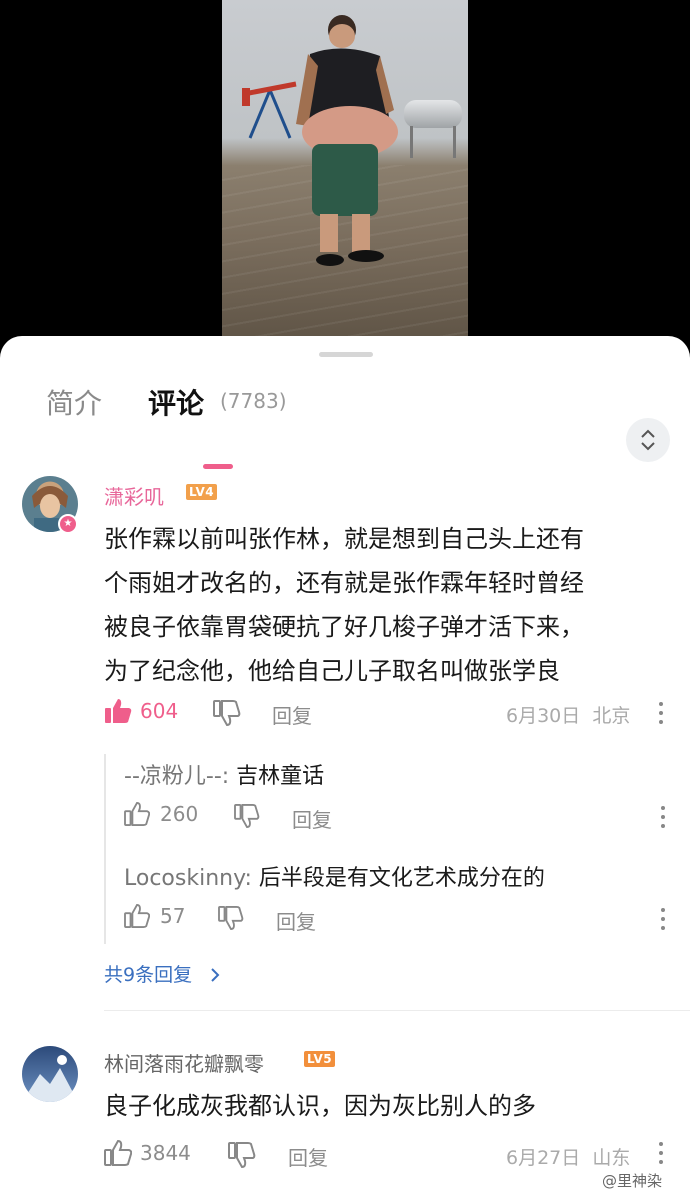 The width and height of the screenshot is (690, 1197). What do you see at coordinates (253, 401) in the screenshot?
I see `comments-count: (7783)` at bounding box center [253, 401].